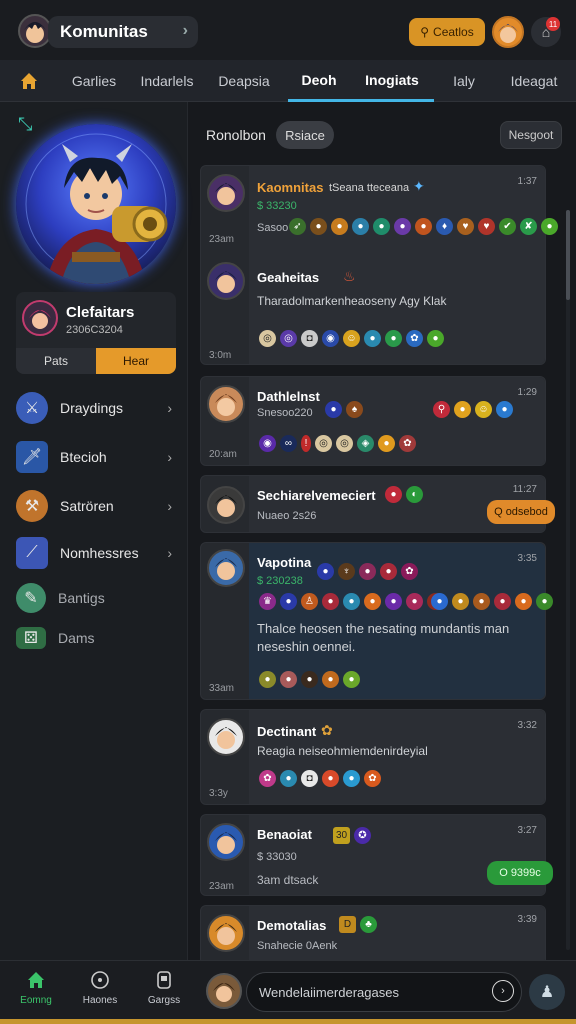 The image size is (576, 1024). I want to click on sidebar-item-satroren: ⚒ Satrören ›, so click(97, 506).